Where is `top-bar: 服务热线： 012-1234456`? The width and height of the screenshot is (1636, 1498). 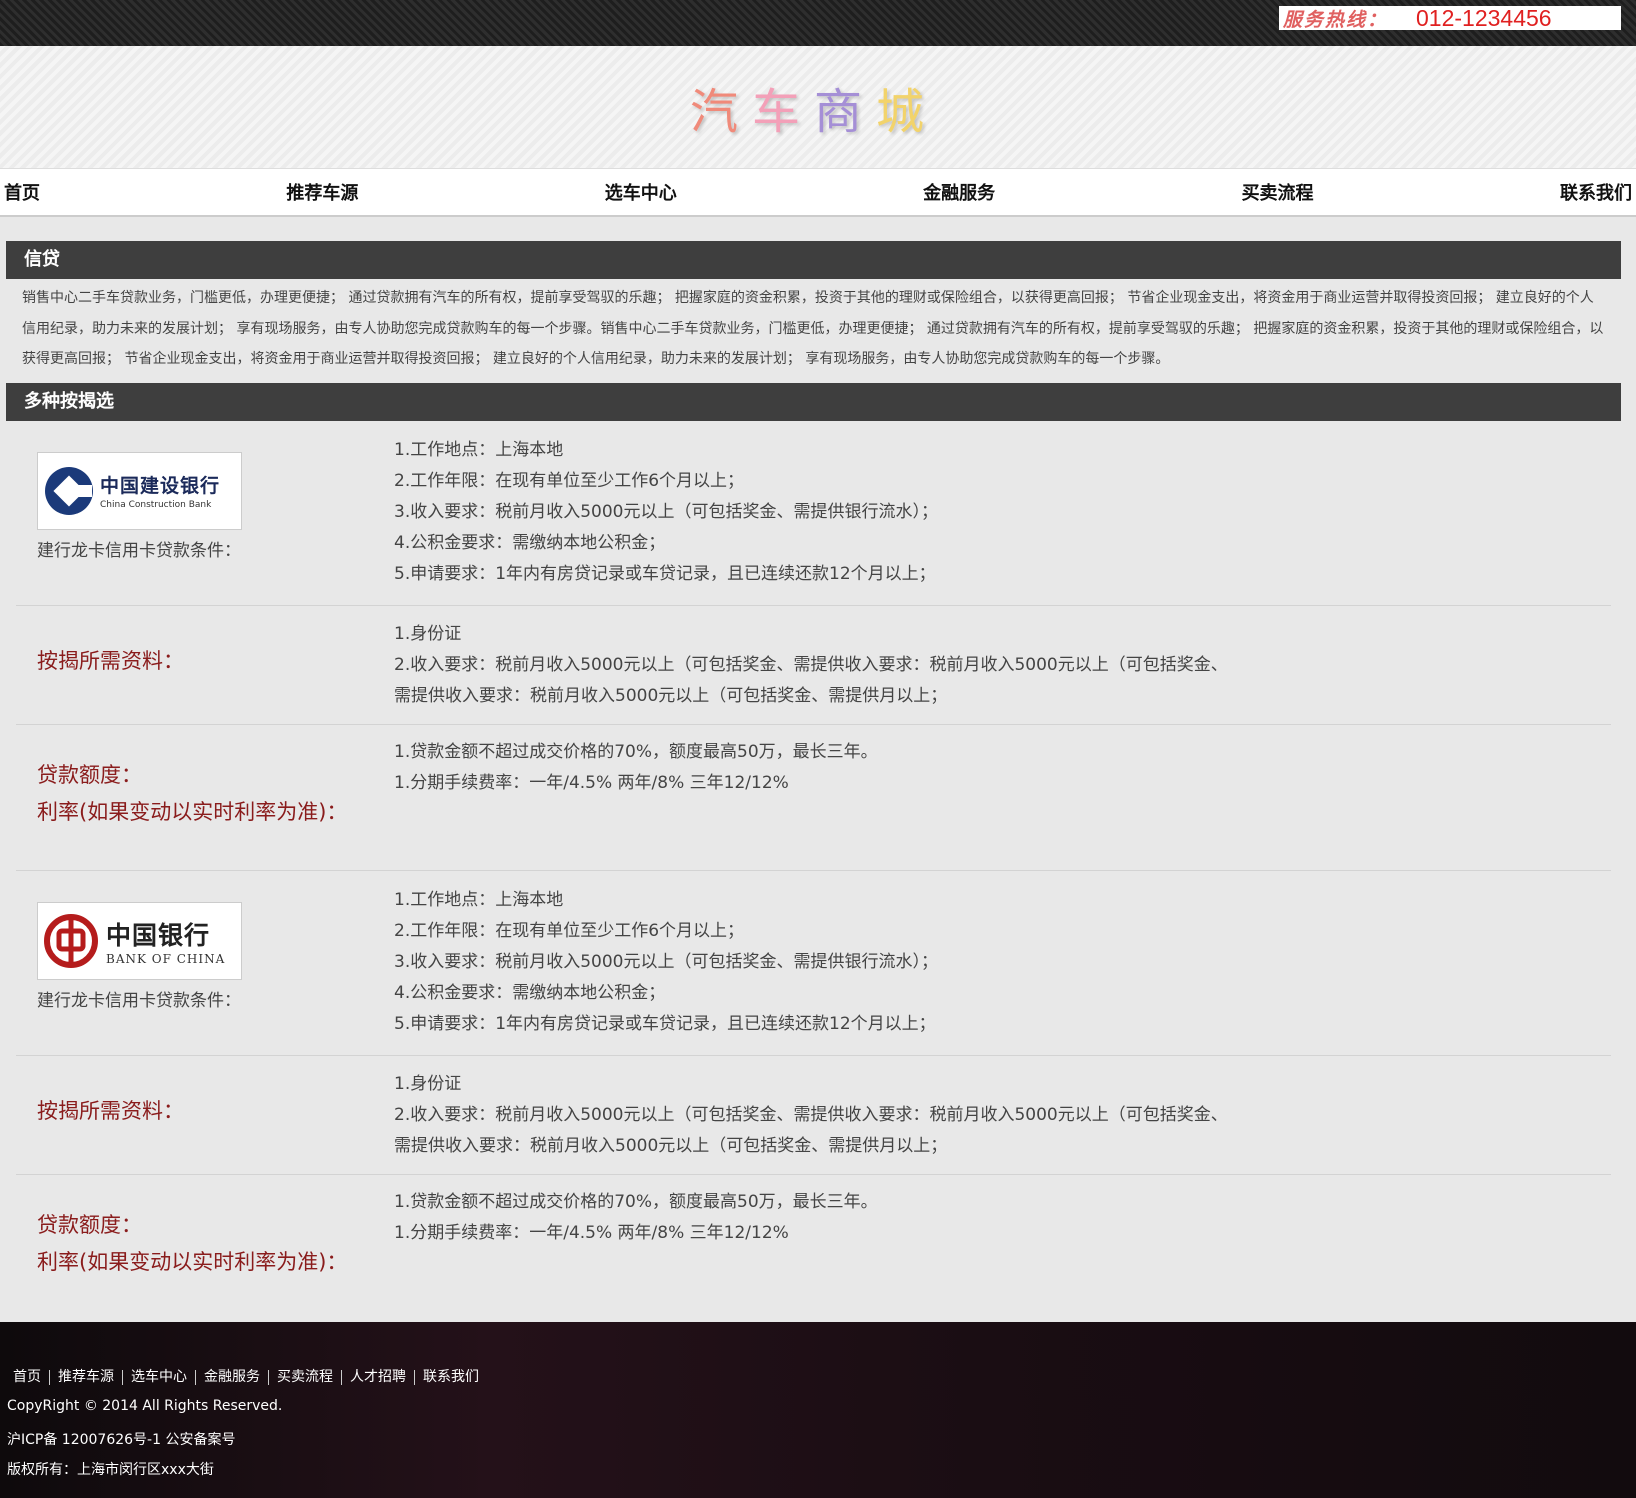 top-bar: 服务热线： 012-1234456 is located at coordinates (818, 23).